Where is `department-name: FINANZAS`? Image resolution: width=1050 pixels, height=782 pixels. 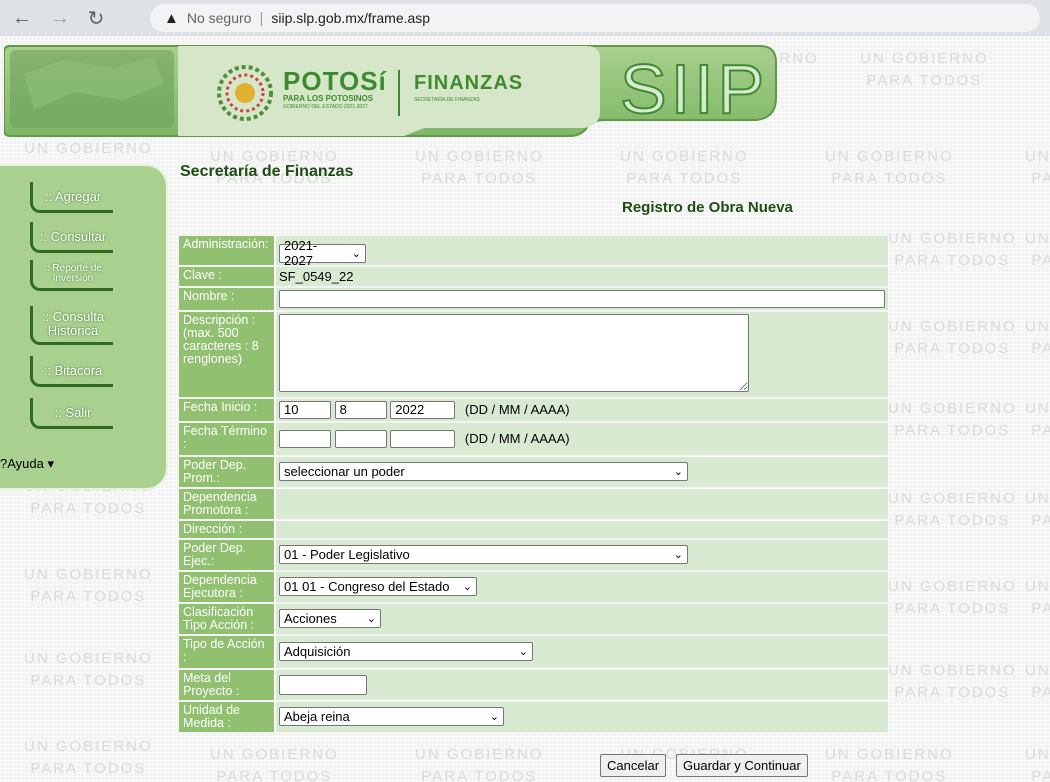 department-name: FINANZAS is located at coordinates (469, 83).